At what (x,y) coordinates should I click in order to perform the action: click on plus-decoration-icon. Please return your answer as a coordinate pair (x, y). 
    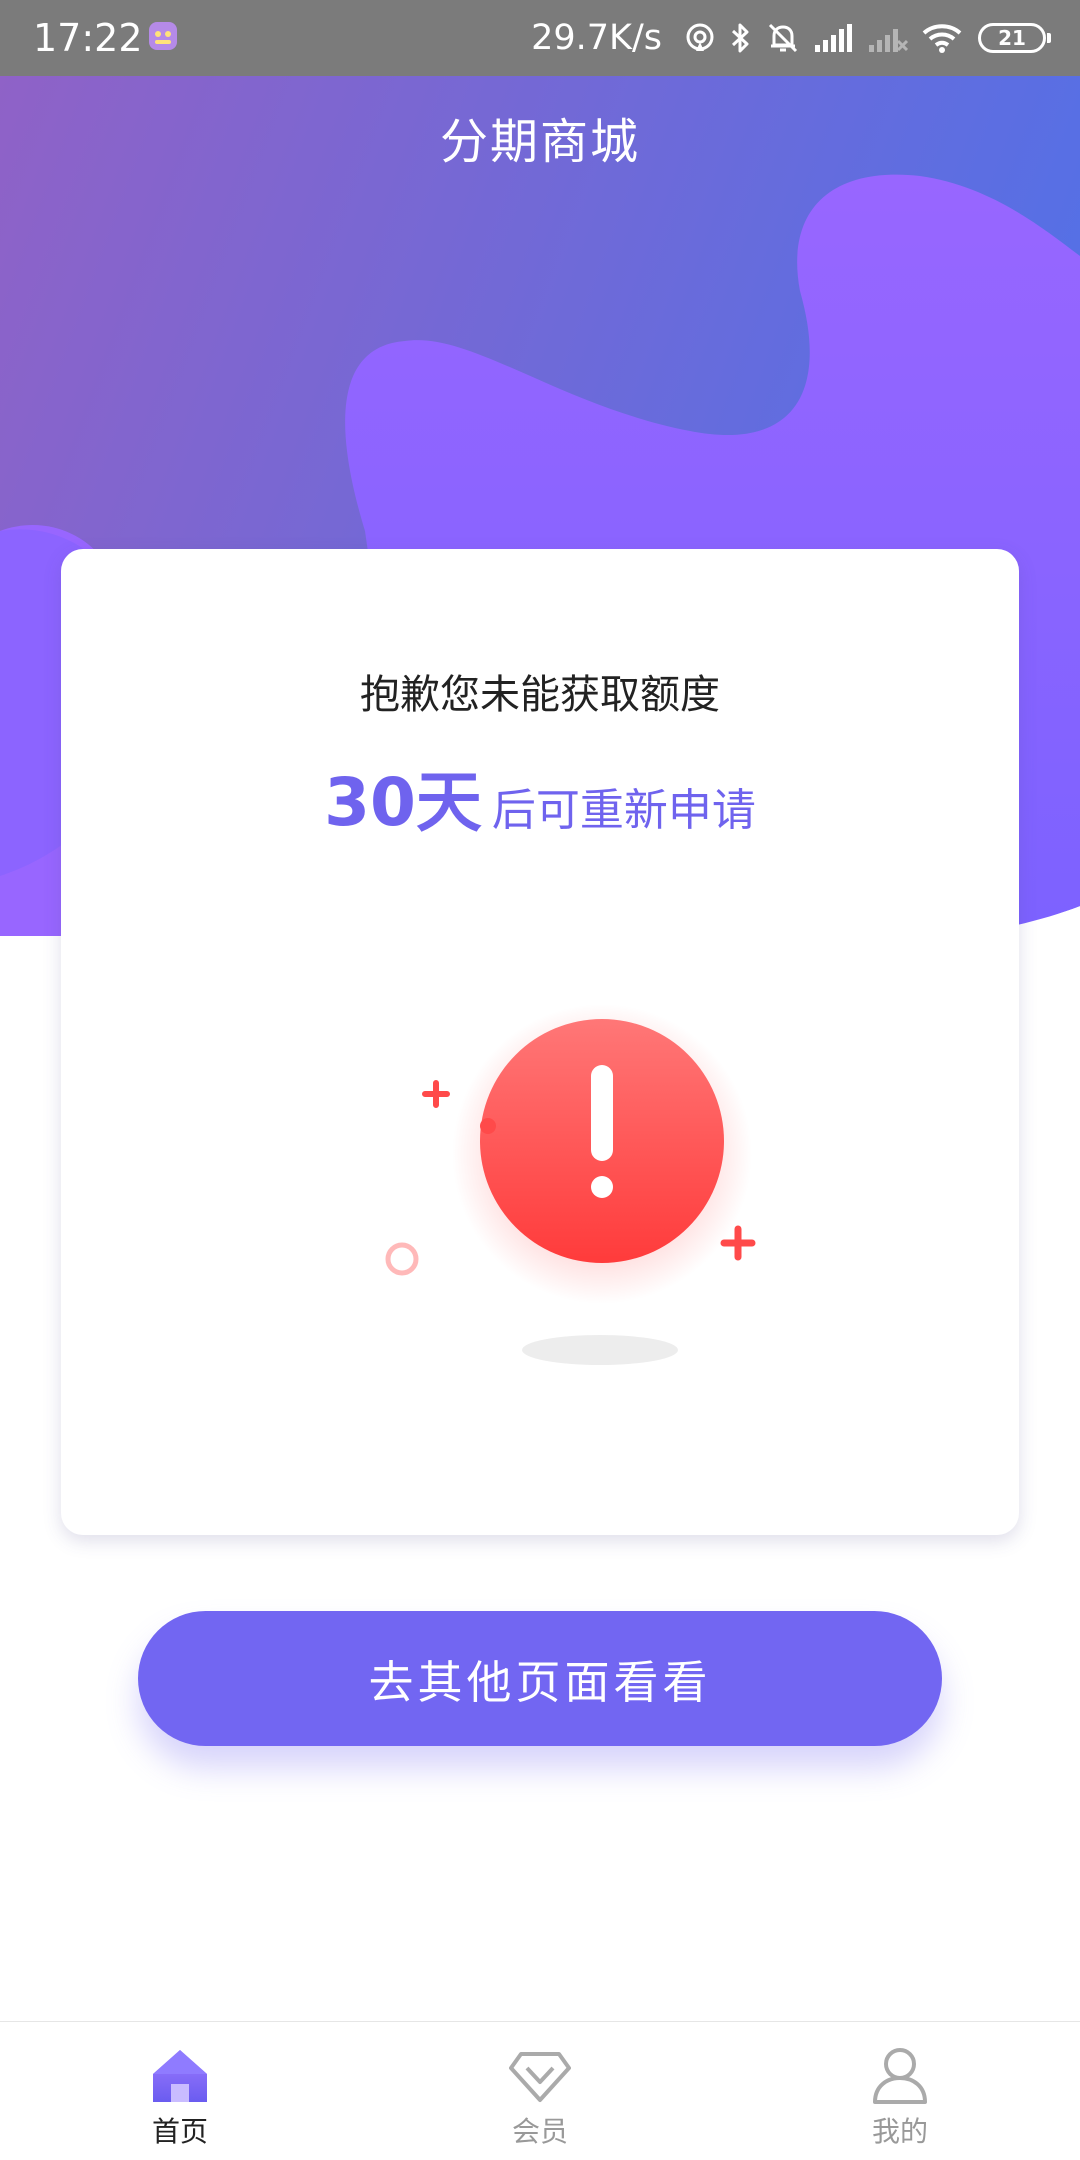
    Looking at the image, I should click on (738, 1243).